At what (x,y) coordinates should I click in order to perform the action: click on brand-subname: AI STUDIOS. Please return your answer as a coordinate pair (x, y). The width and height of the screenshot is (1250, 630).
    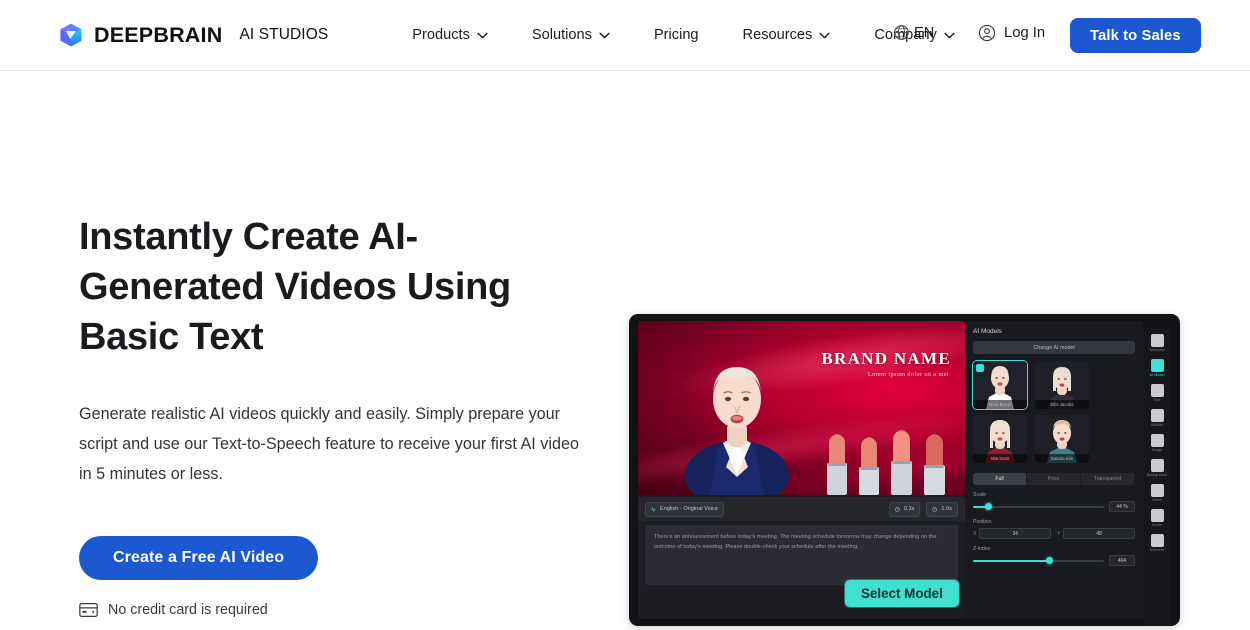
    Looking at the image, I should click on (284, 34).